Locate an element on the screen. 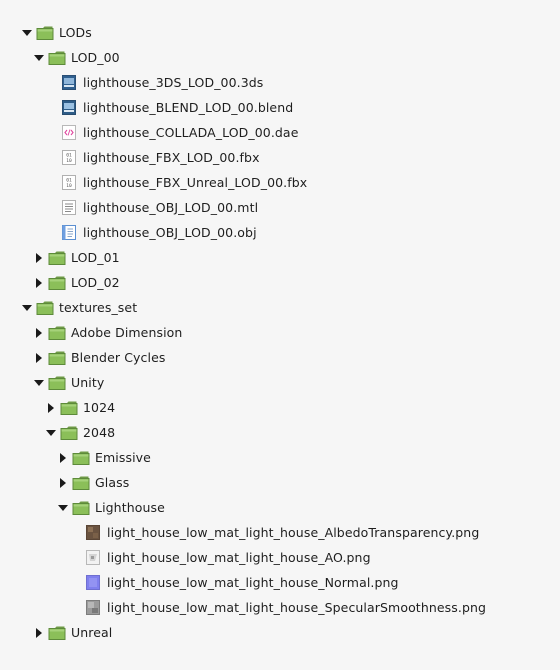  folder-name: 2048 is located at coordinates (99, 432).